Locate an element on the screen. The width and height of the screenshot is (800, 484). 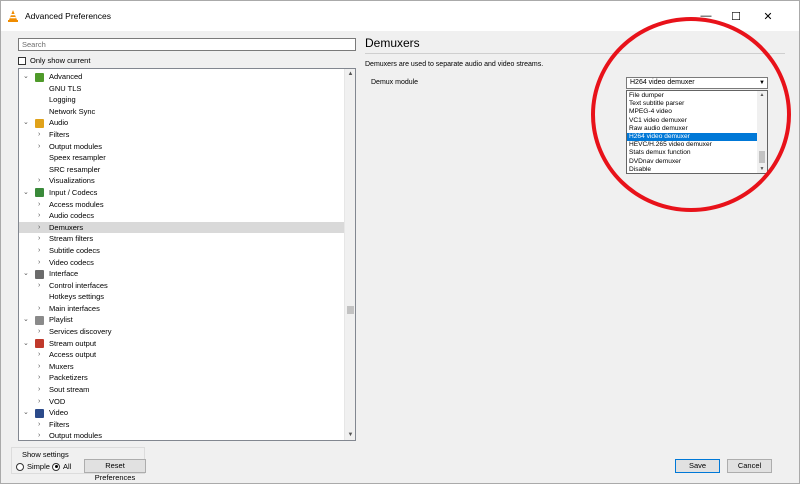
tree-item: › VOD is located at coordinates (182, 402).